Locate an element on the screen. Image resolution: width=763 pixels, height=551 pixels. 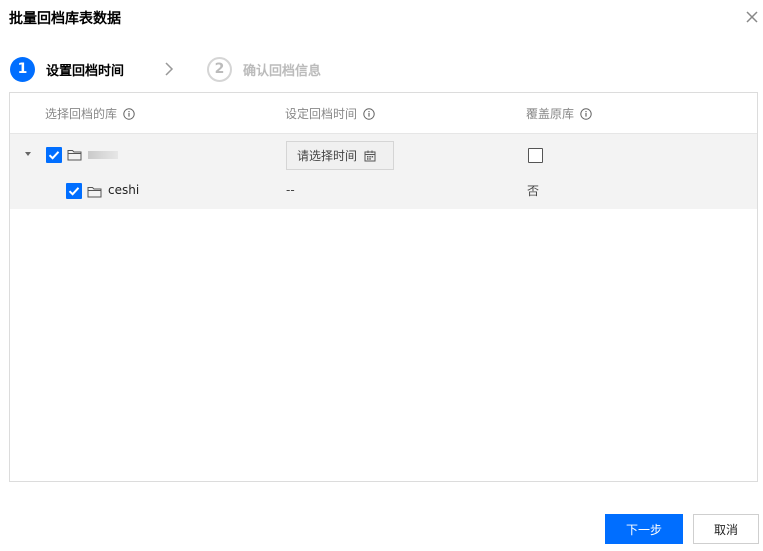
step-1: 1 设置回档时间 is located at coordinates (67, 69).